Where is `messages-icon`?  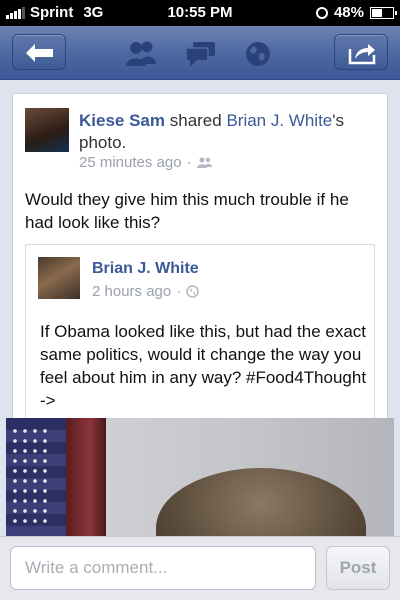 messages-icon is located at coordinates (201, 54).